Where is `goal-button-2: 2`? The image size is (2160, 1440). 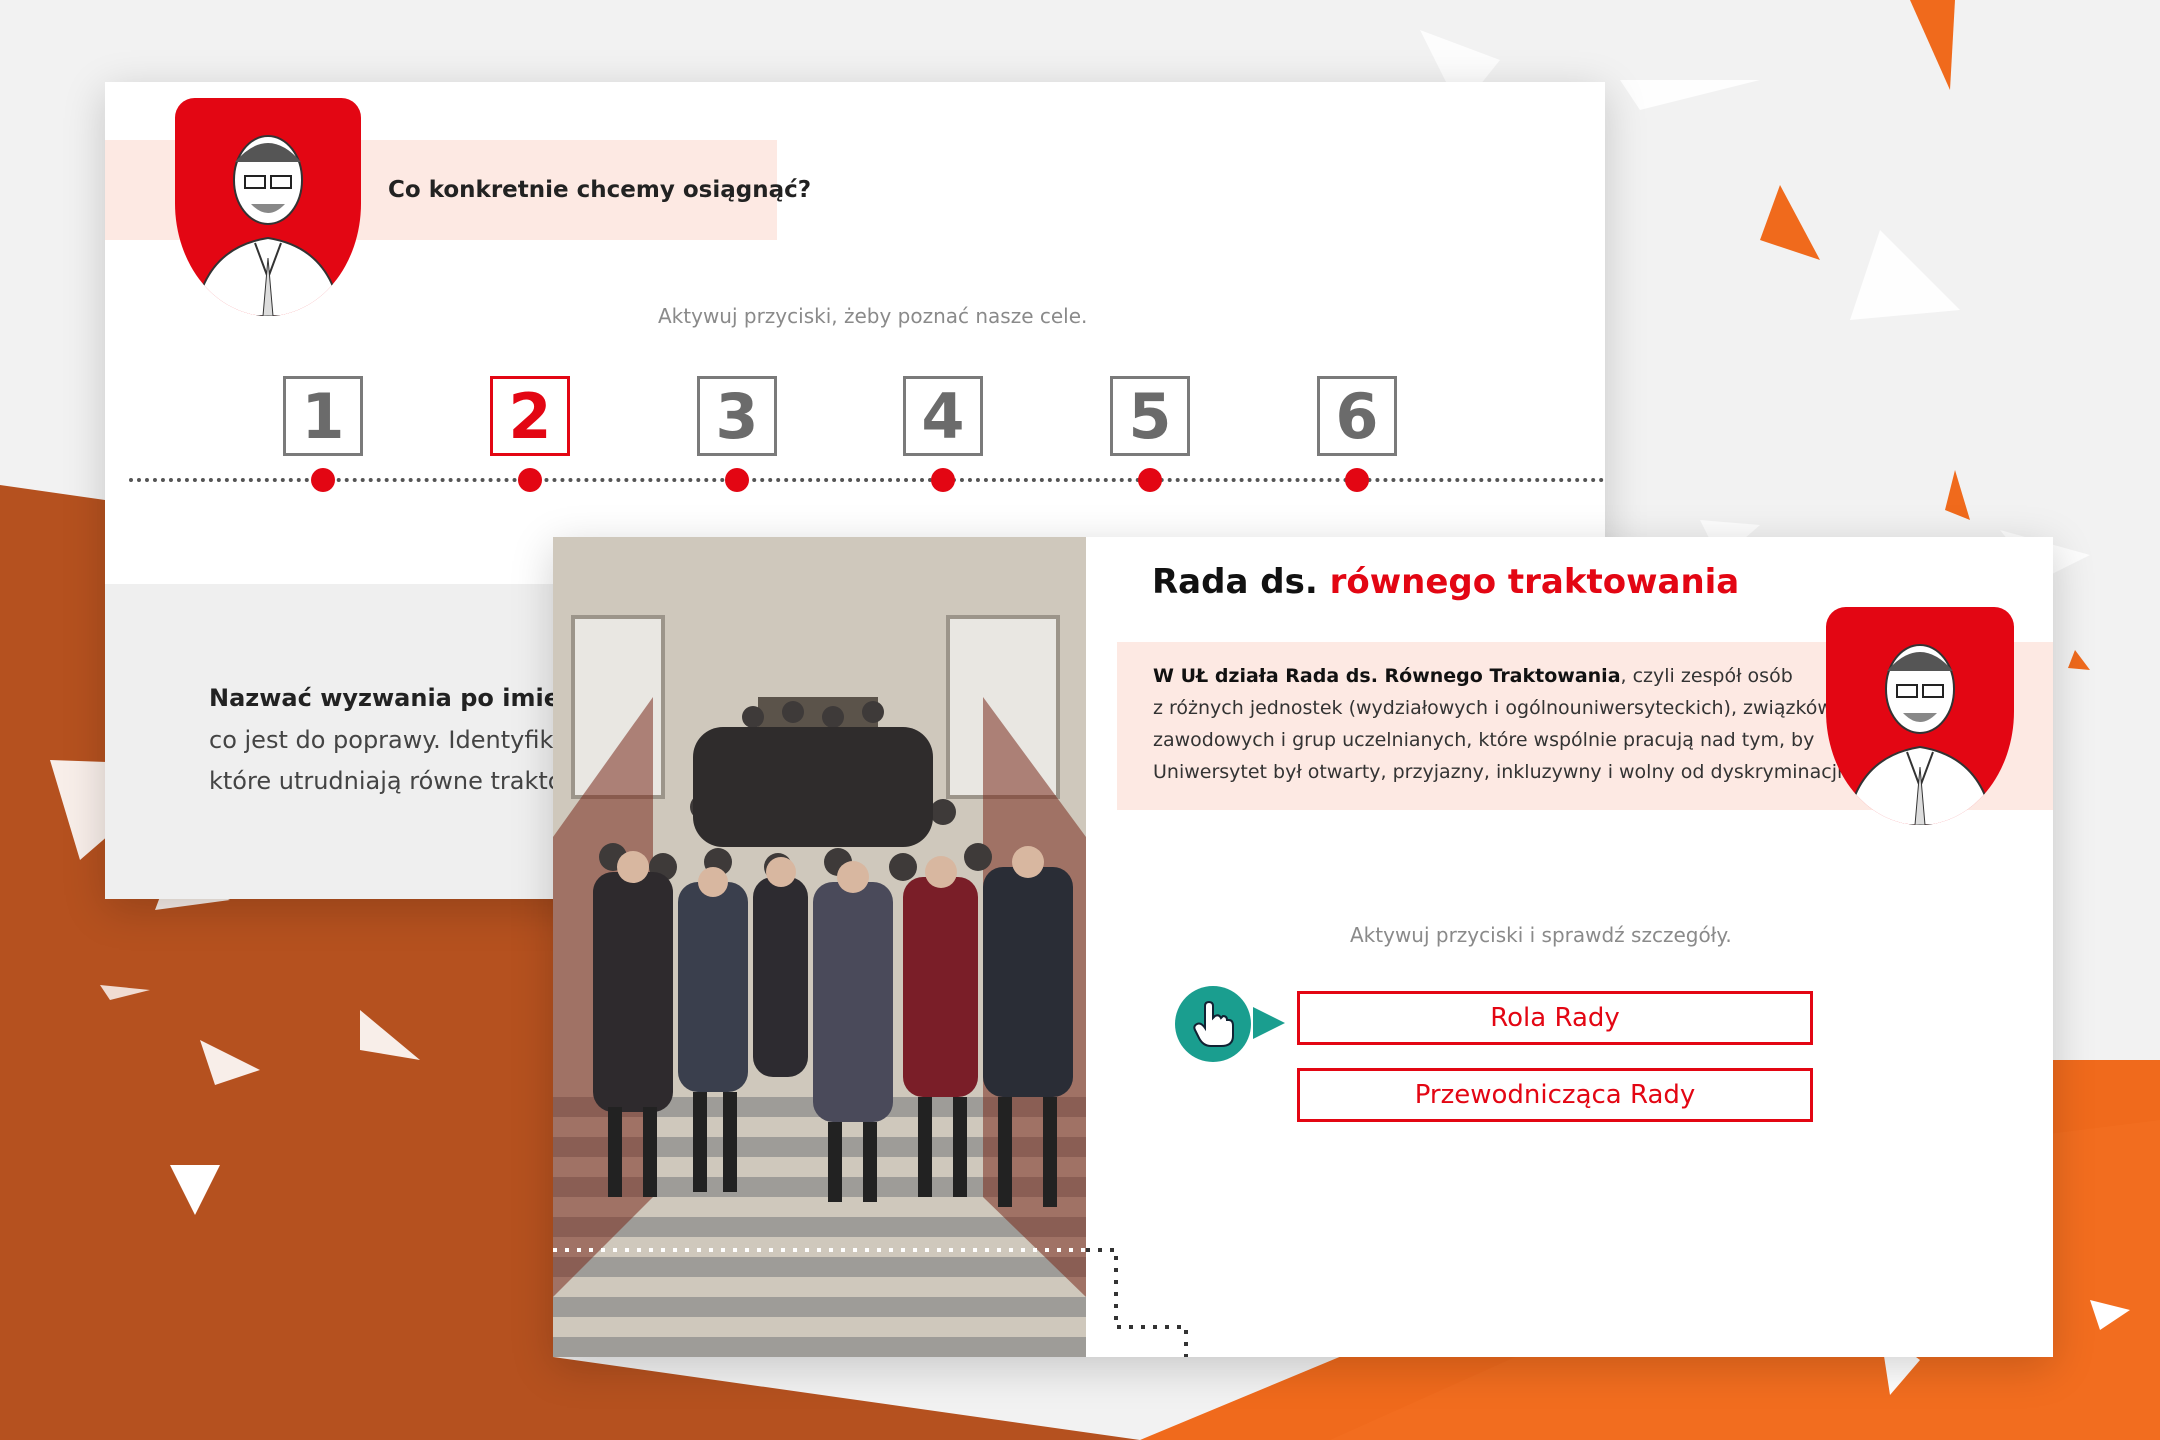
goal-button-2: 2 is located at coordinates (530, 416).